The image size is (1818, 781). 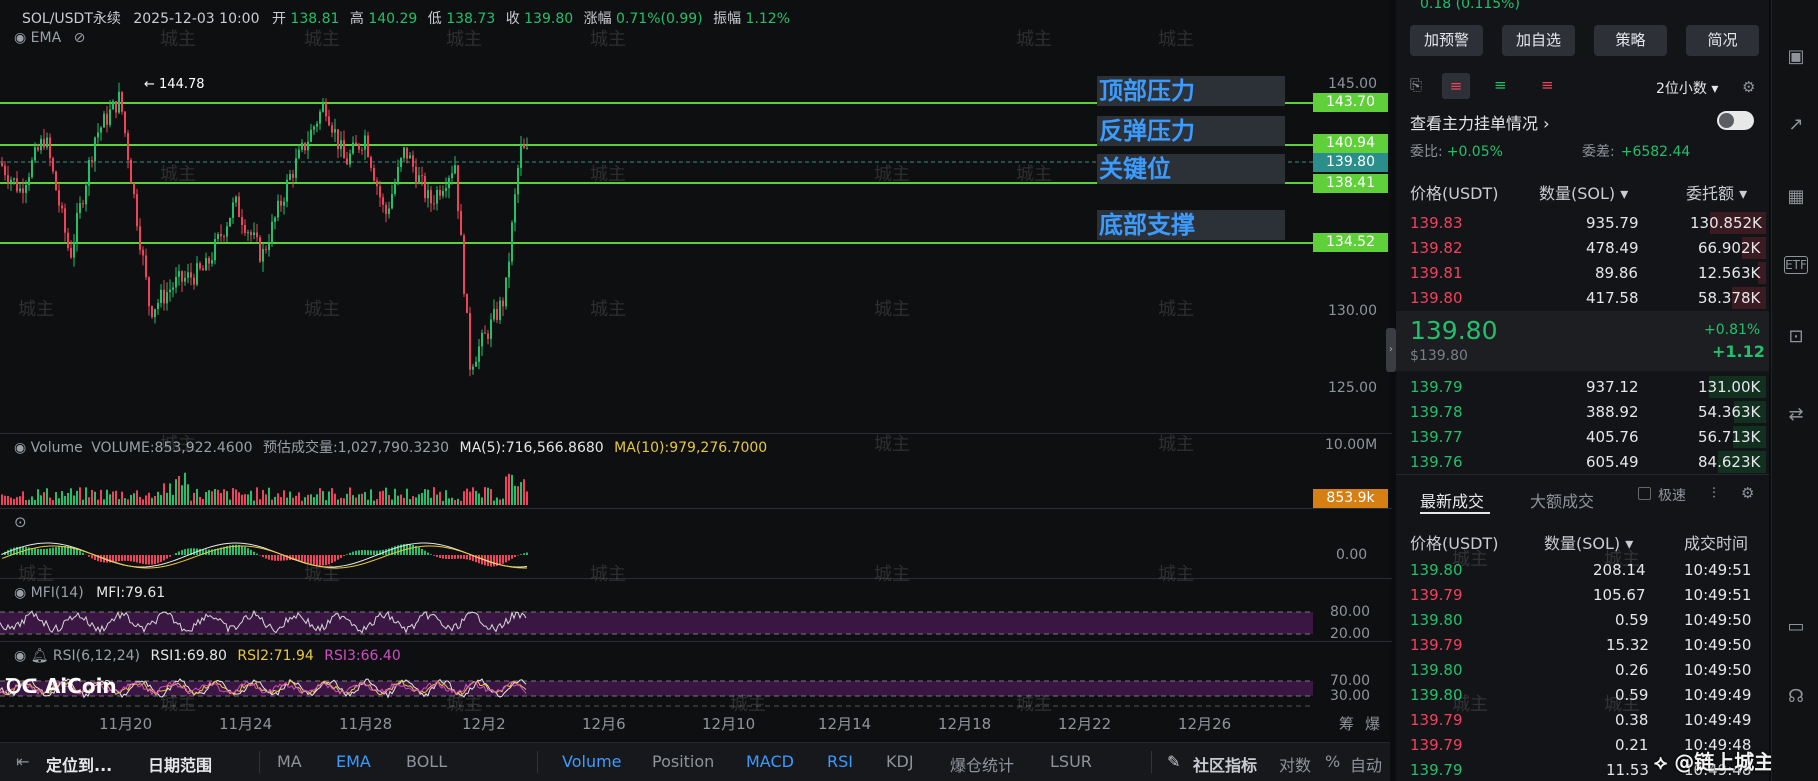 What do you see at coordinates (1796, 126) in the screenshot?
I see `trend-chart-icon: ↗` at bounding box center [1796, 126].